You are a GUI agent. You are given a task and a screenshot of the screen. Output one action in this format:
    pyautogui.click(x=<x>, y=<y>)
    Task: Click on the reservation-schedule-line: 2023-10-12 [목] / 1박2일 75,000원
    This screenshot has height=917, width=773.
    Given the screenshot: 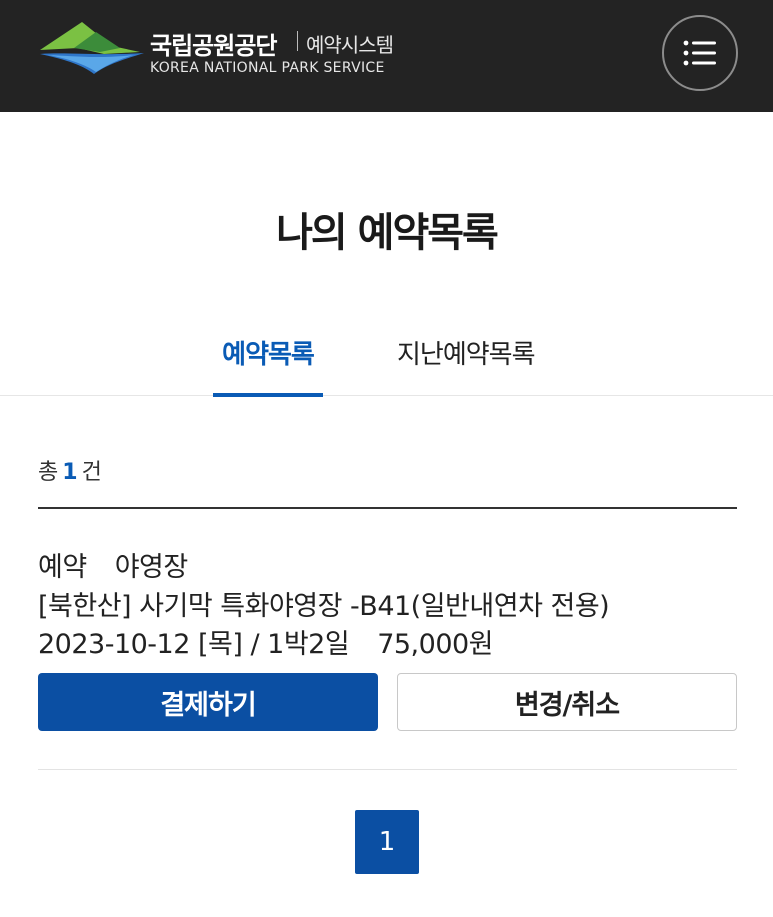 What is the action you would take?
    pyautogui.click(x=266, y=641)
    